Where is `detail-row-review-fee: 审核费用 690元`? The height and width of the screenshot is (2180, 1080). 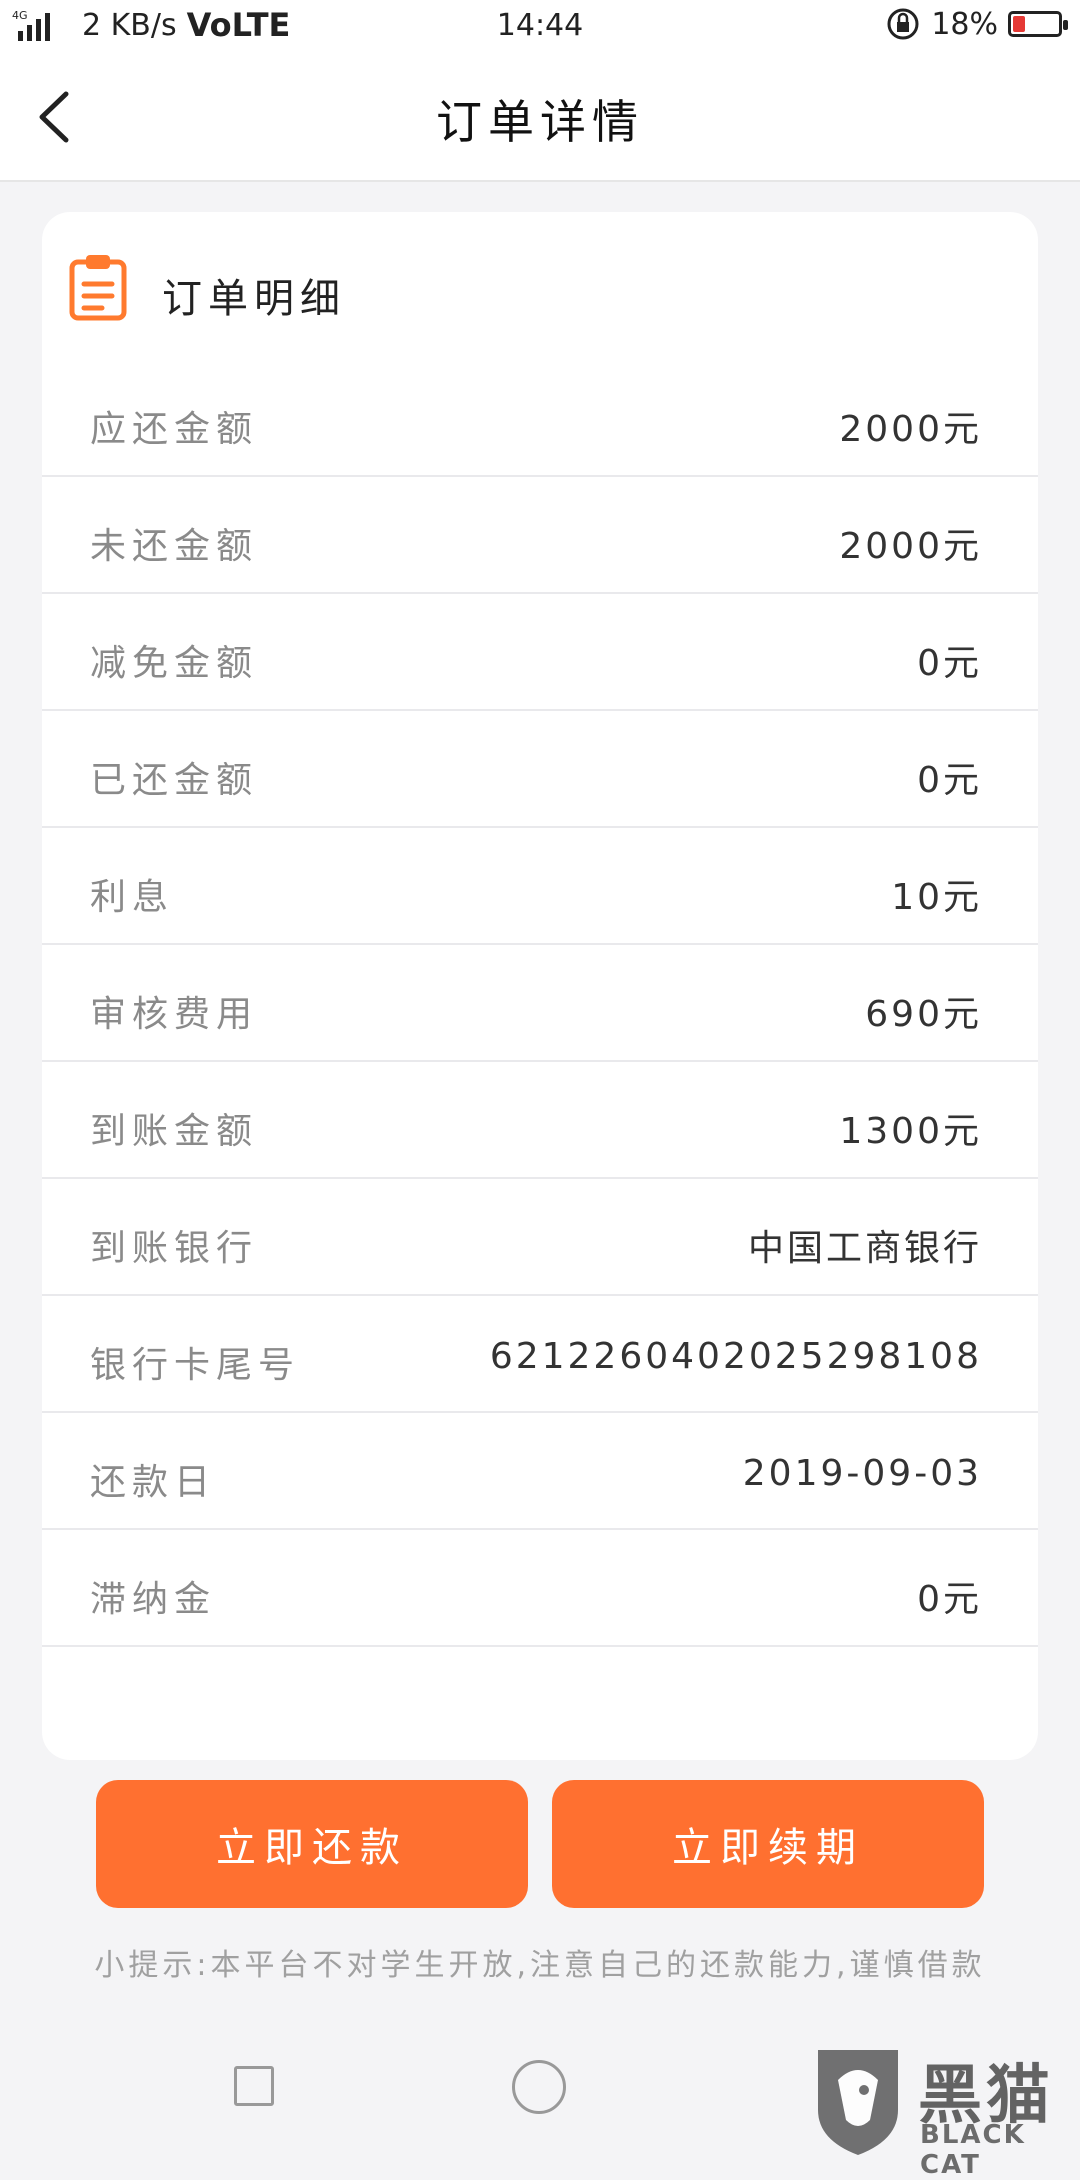 detail-row-review-fee: 审核费用 690元 is located at coordinates (540, 1003).